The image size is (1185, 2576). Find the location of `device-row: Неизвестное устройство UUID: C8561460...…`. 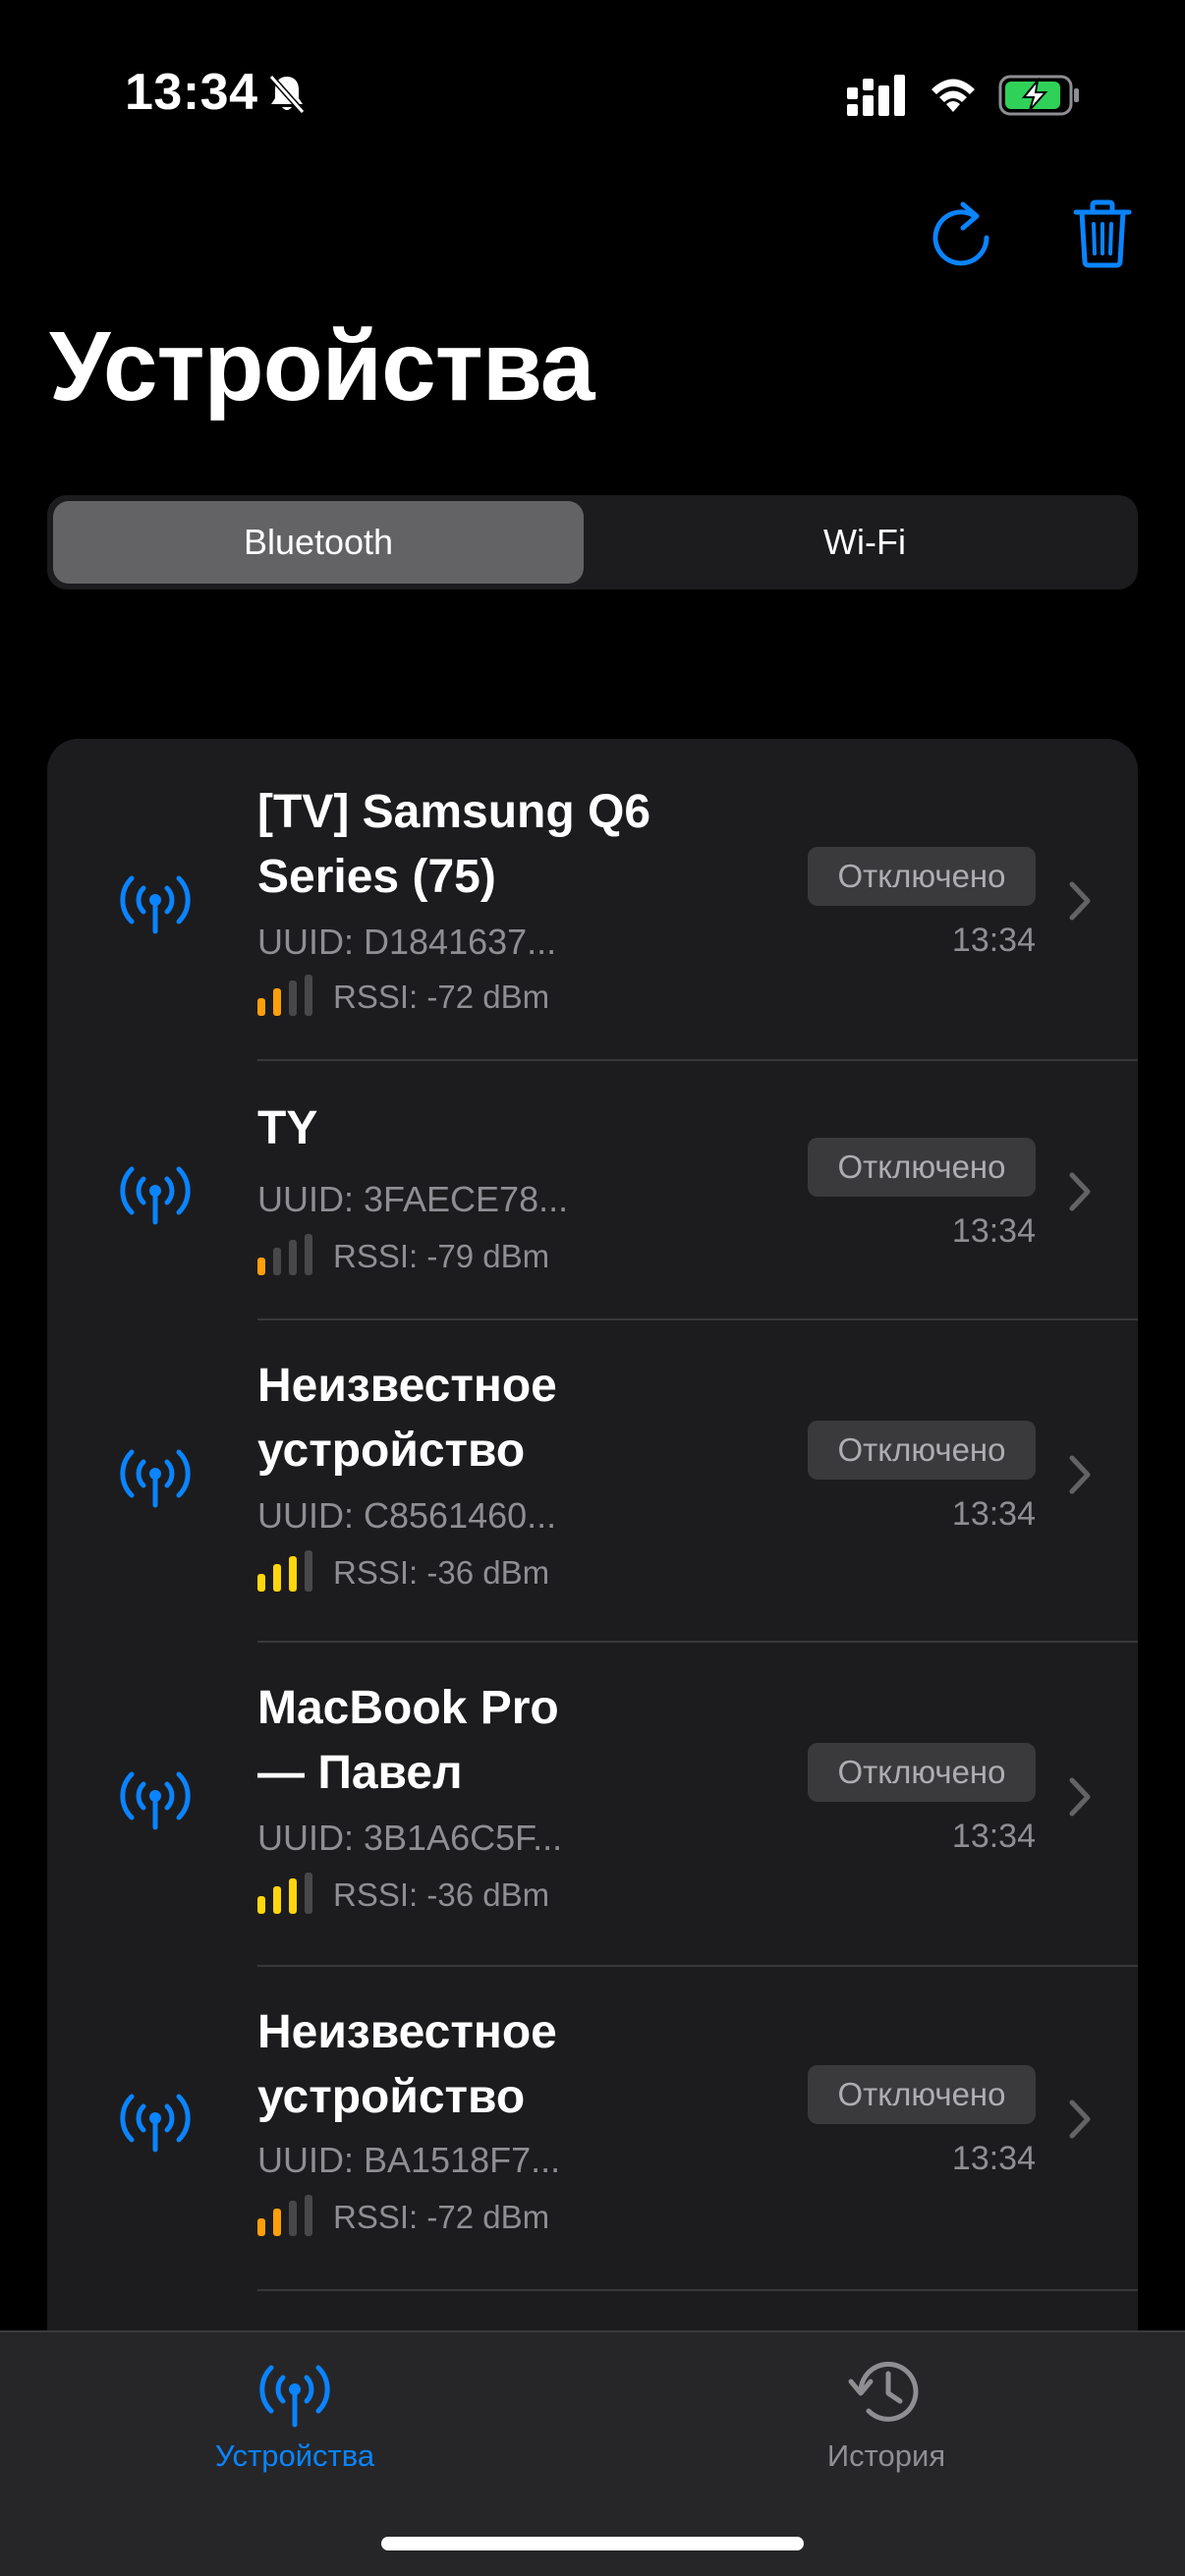

device-row: Неизвестное устройство UUID: C8561460...… is located at coordinates (592, 1481).